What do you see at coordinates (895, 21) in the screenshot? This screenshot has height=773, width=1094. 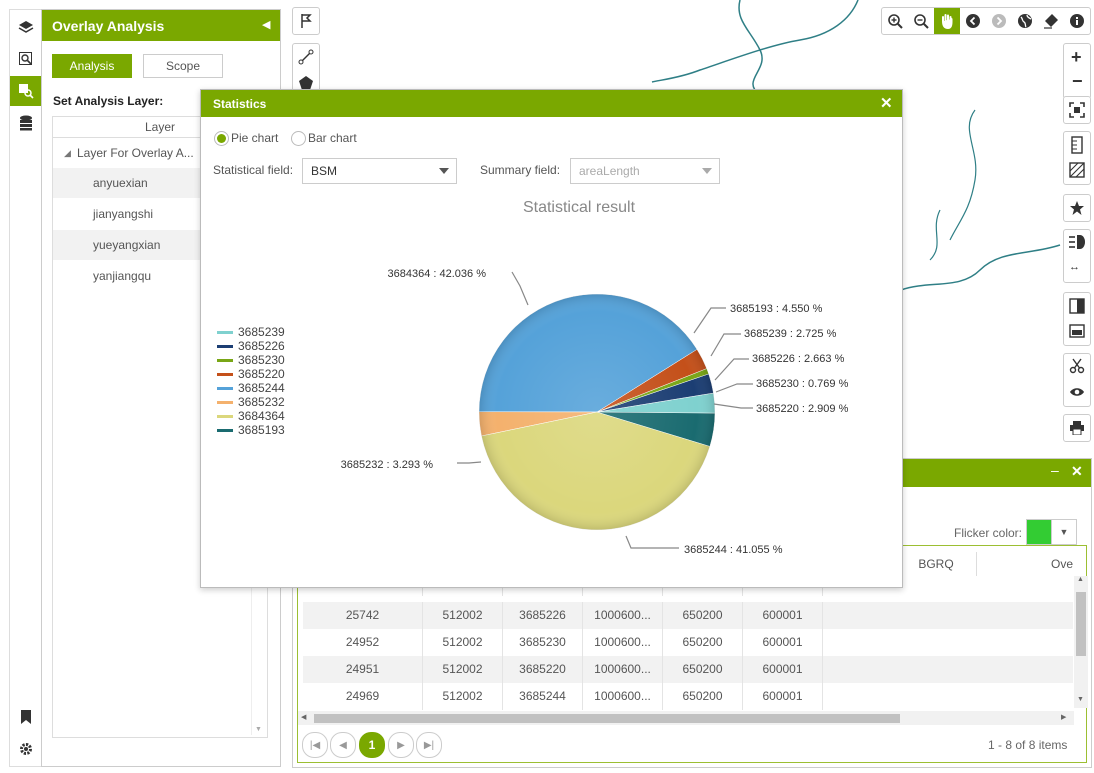 I see `zoom-in-icon` at bounding box center [895, 21].